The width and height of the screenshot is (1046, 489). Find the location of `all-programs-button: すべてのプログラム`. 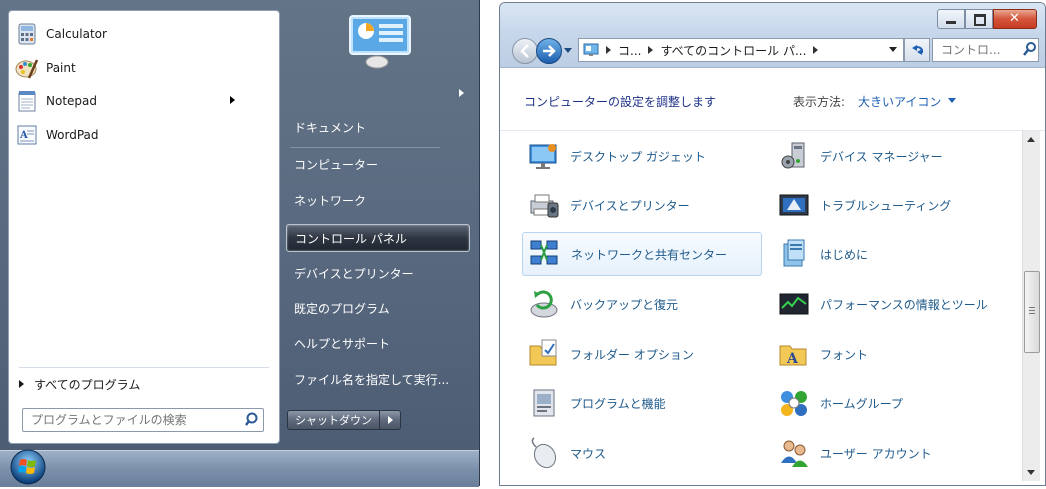

all-programs-button: すべてのプログラム is located at coordinates (79, 384).